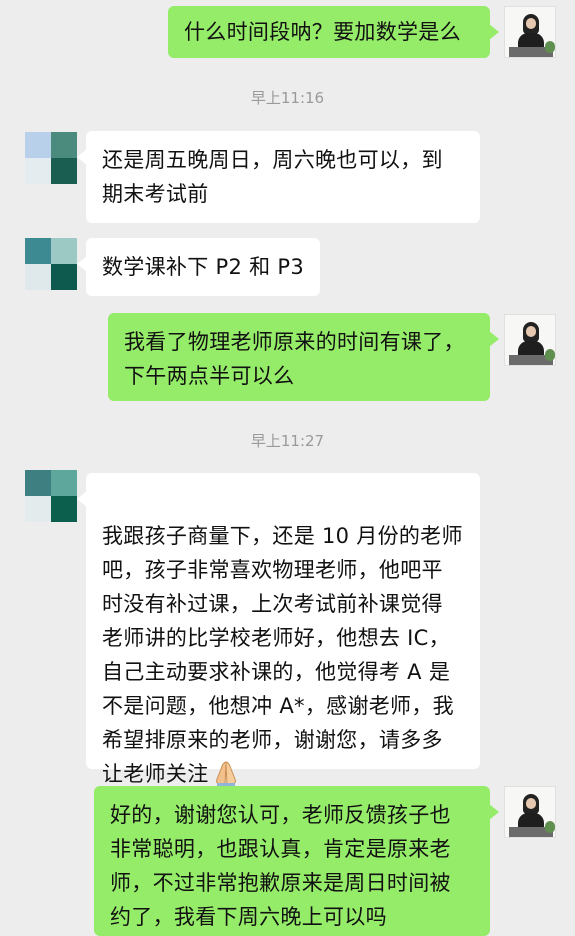  I want to click on message-bubble-outgoing: 什么时间段呐？要加数学是么, so click(333, 32).